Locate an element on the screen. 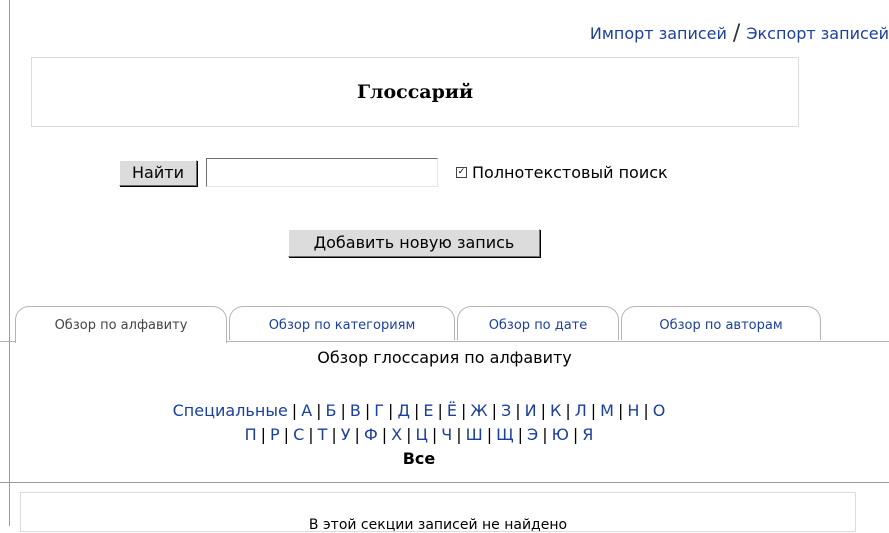  alphabet-row-3: Все is located at coordinates (419, 458).